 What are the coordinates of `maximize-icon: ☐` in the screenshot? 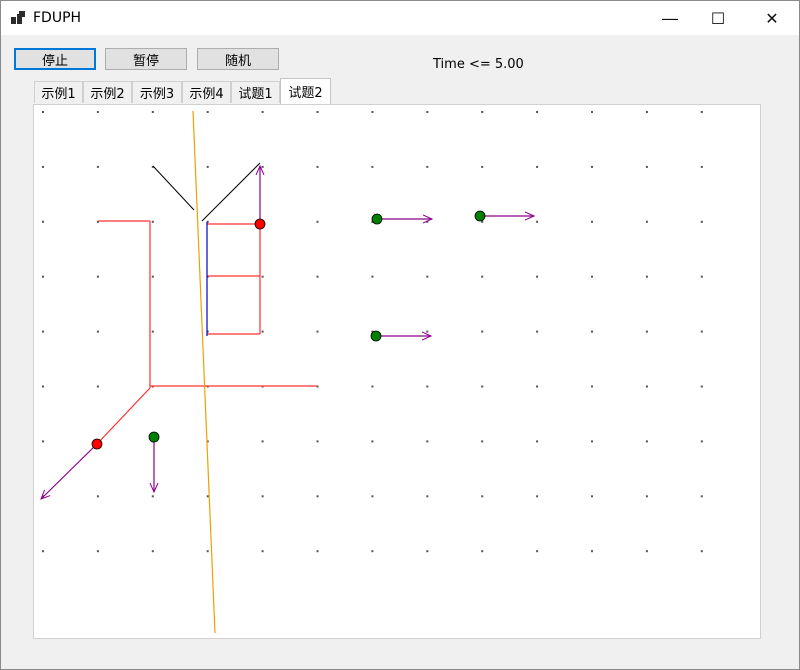 It's located at (718, 18).